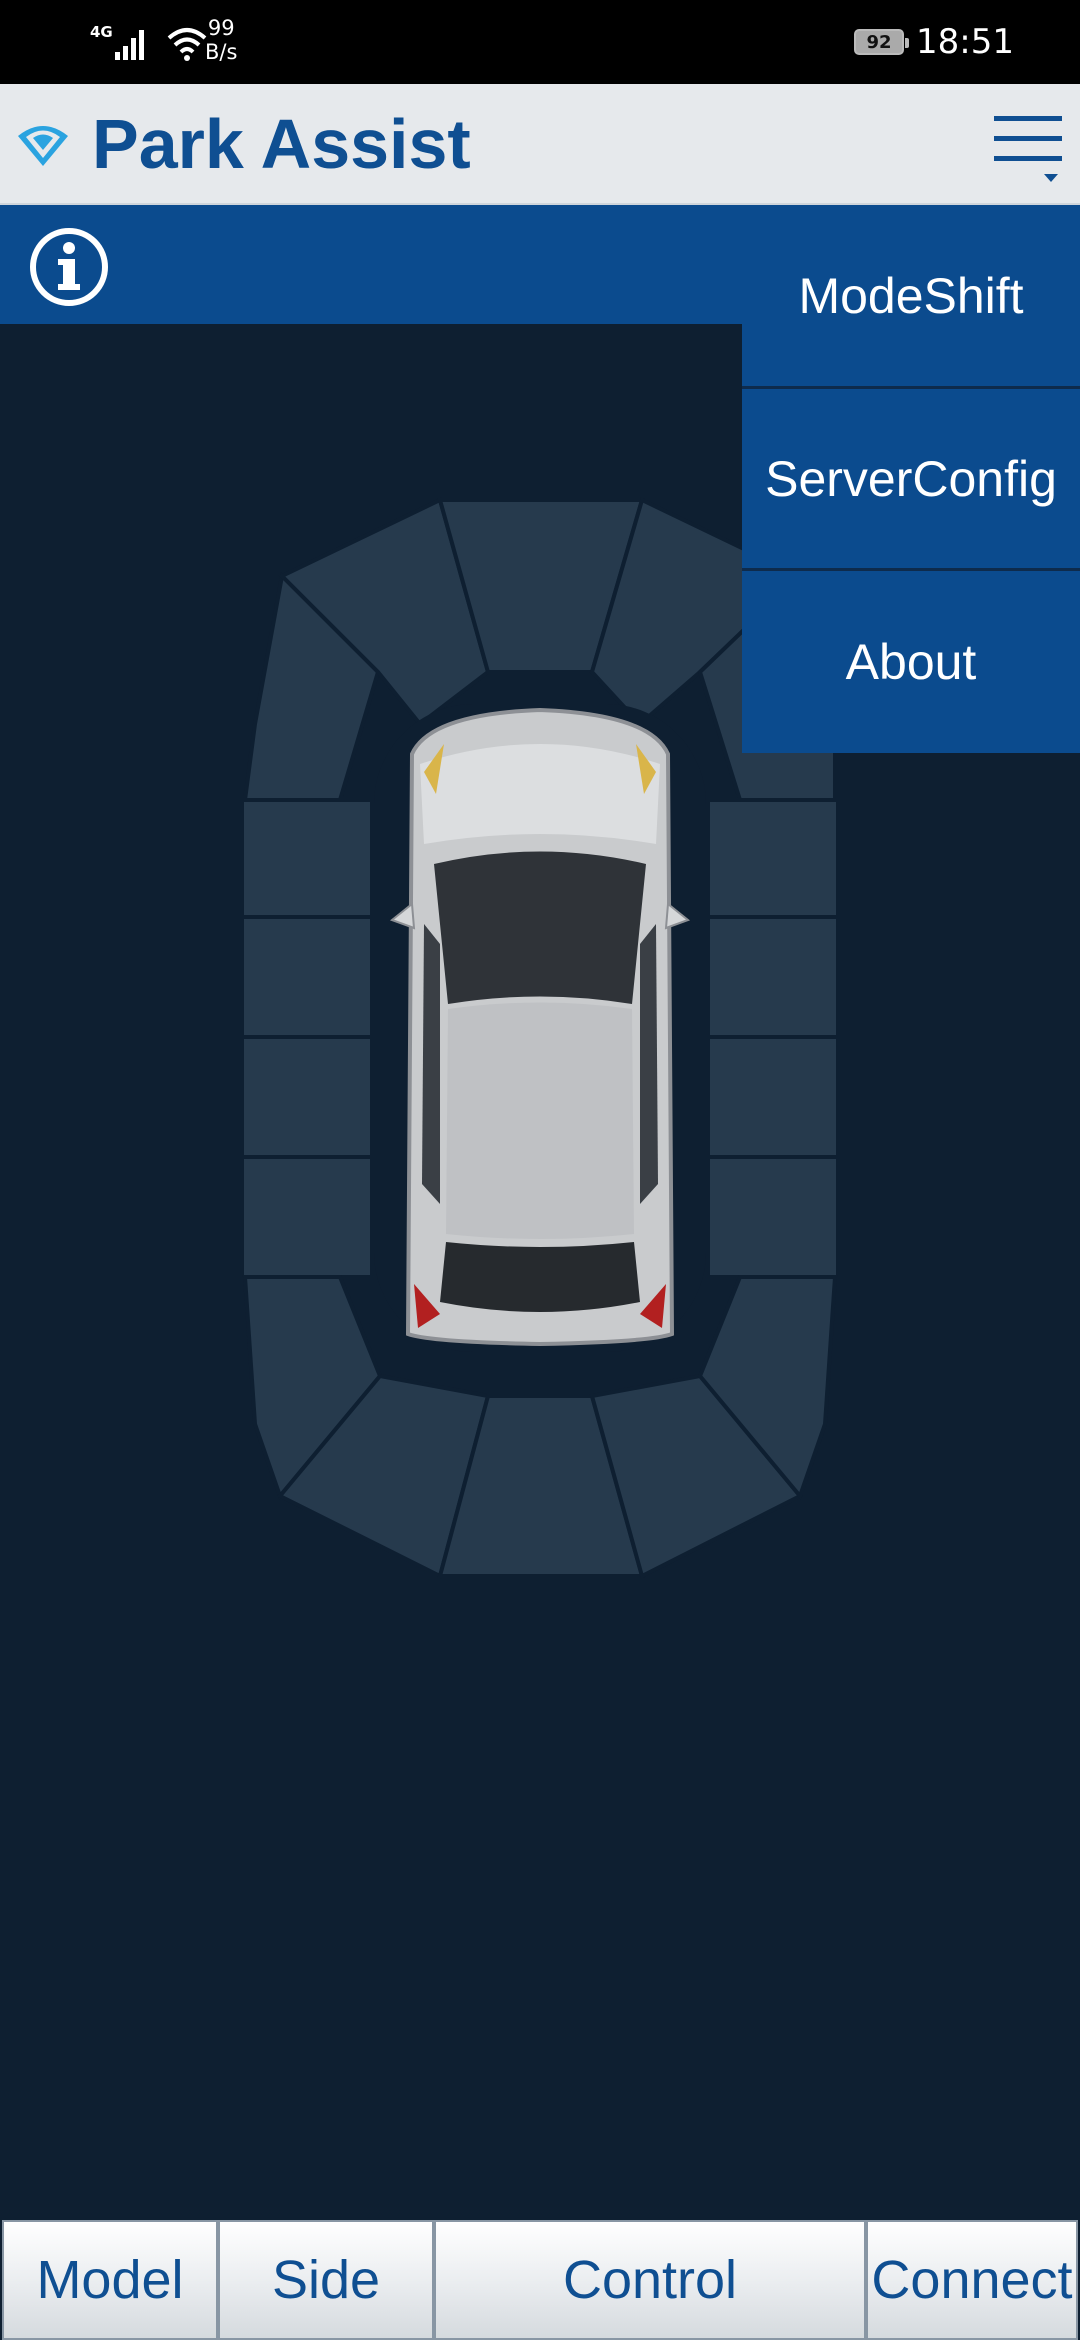  Describe the element at coordinates (879, 42) in the screenshot. I see `battery-level: 92` at that location.